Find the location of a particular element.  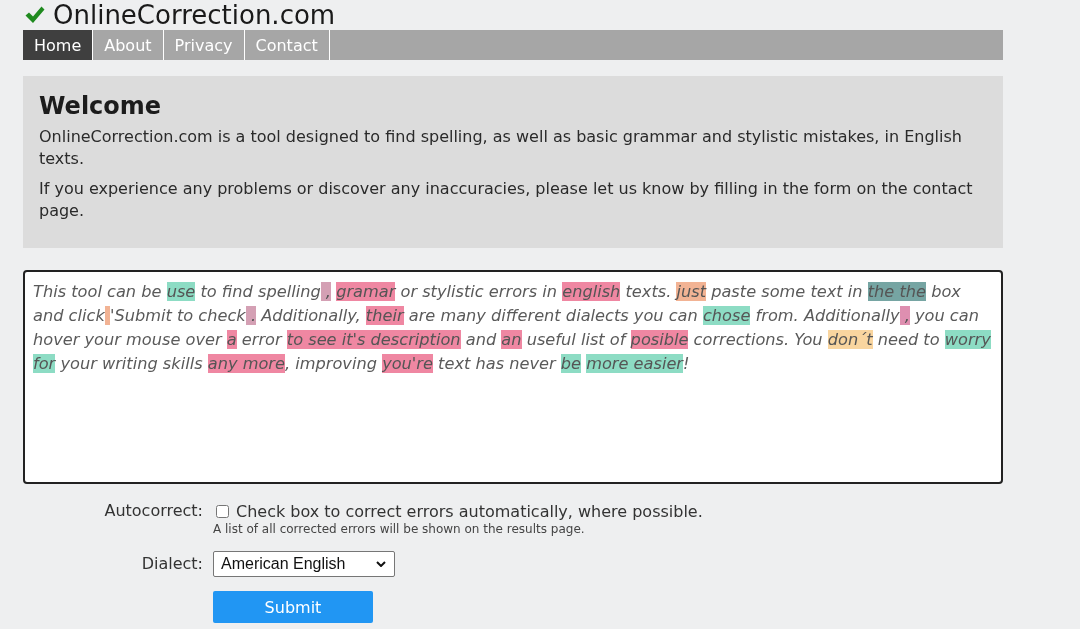

error-highlight: chose is located at coordinates (726, 315).